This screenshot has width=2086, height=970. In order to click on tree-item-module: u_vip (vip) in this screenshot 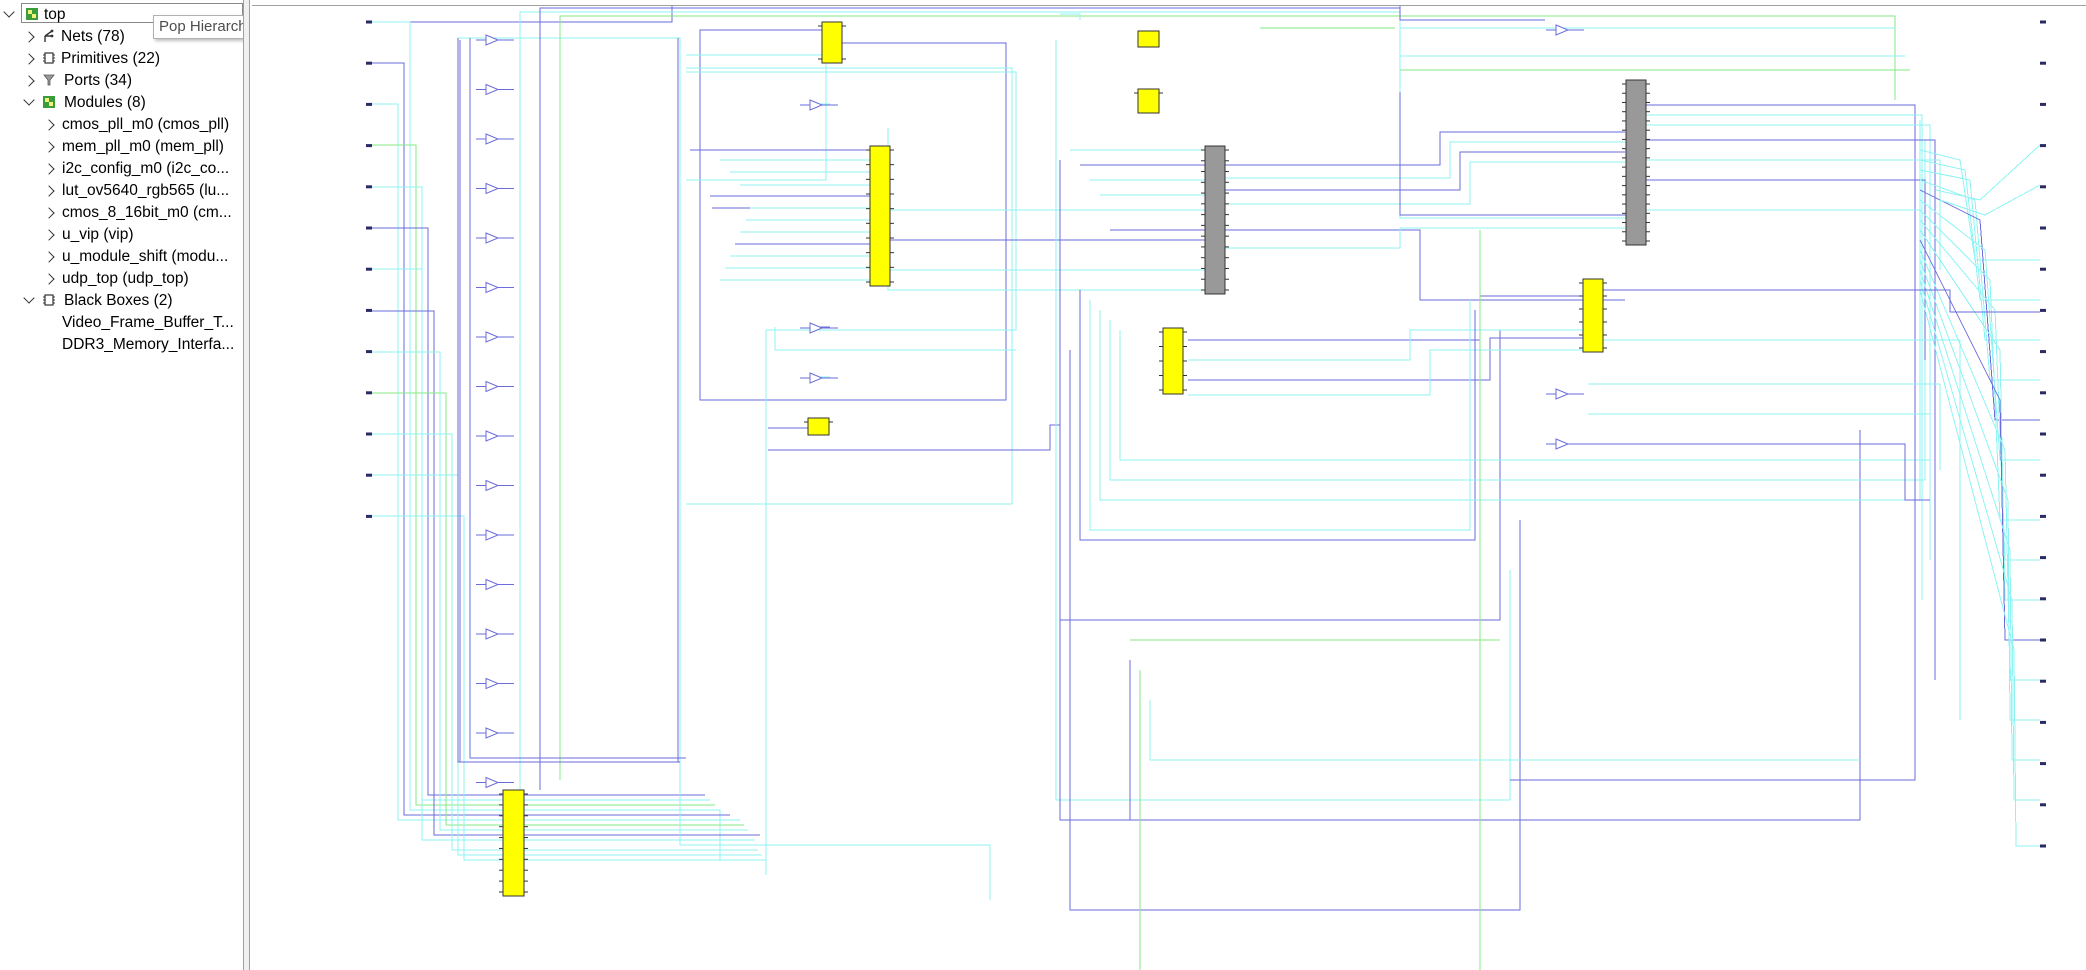, I will do `click(121, 235)`.